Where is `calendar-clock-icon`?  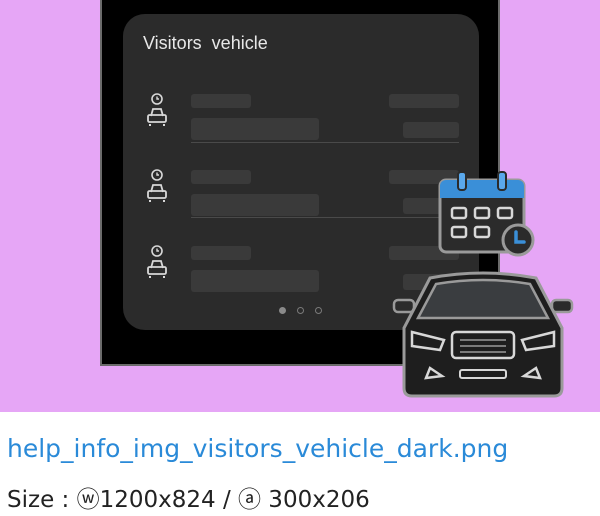
calendar-clock-icon is located at coordinates (486, 214).